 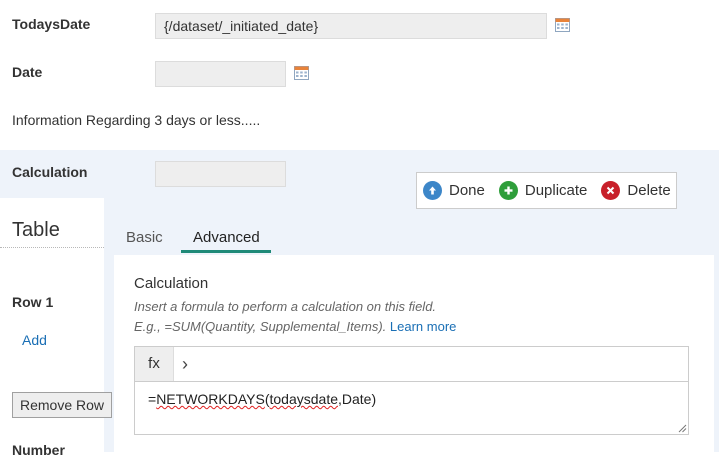 I want to click on done-button: Done, so click(x=454, y=190).